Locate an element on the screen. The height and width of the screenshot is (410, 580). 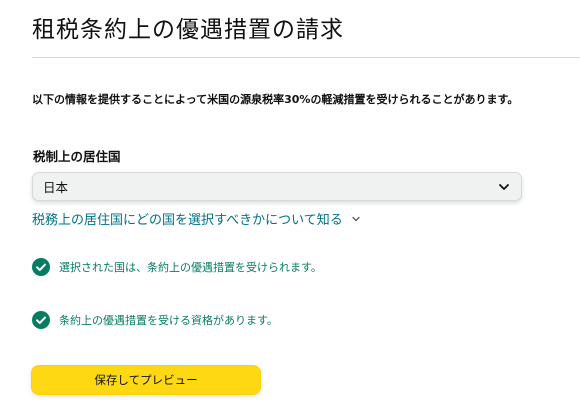
title-divider is located at coordinates (306, 57).